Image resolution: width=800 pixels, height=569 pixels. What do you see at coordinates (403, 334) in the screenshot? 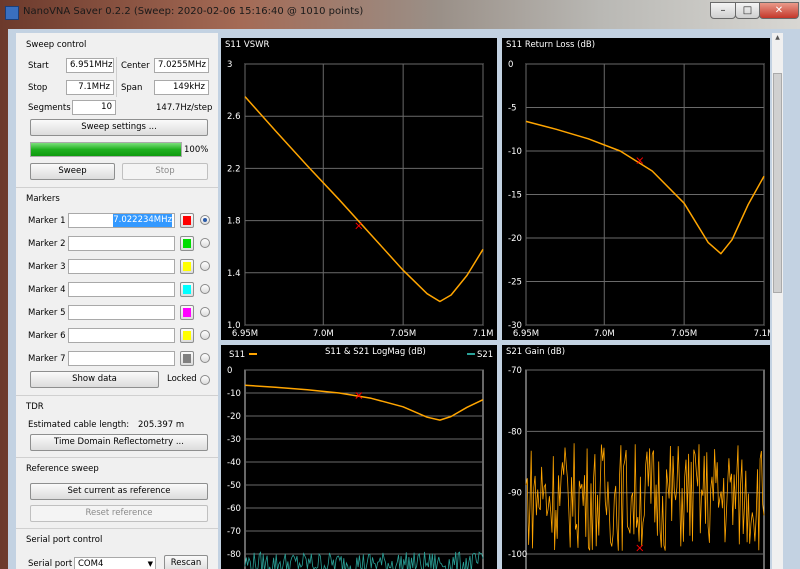
I see `x-tick-label: 7.05M` at bounding box center [403, 334].